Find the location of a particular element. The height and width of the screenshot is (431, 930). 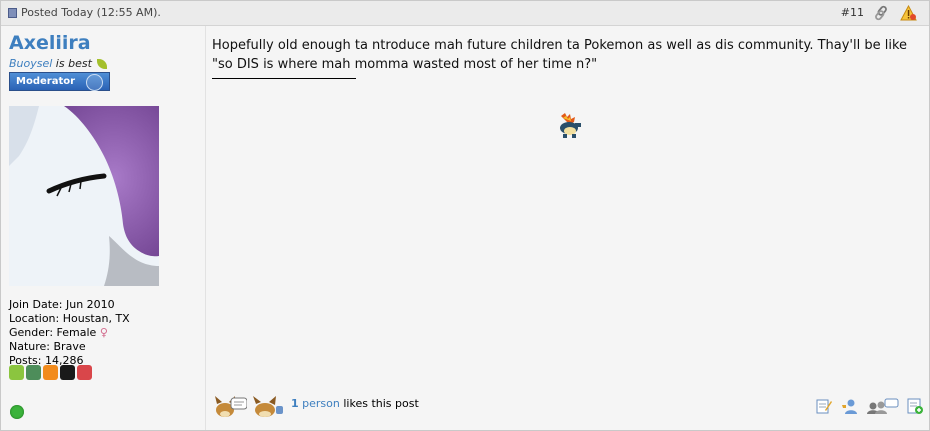

eevee-thumbs-icon is located at coordinates (268, 407).